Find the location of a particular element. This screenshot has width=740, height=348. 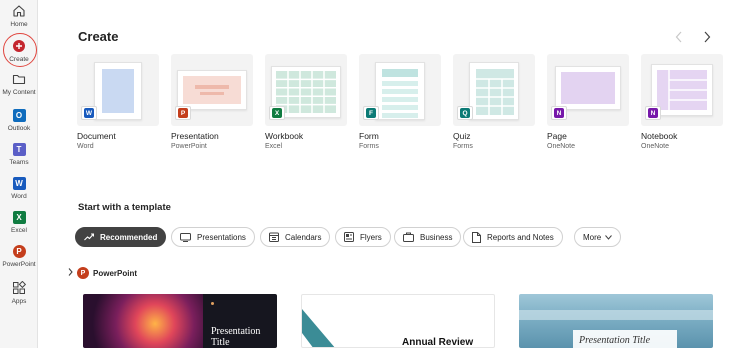

quiz-thumbnail: Q is located at coordinates (494, 90).